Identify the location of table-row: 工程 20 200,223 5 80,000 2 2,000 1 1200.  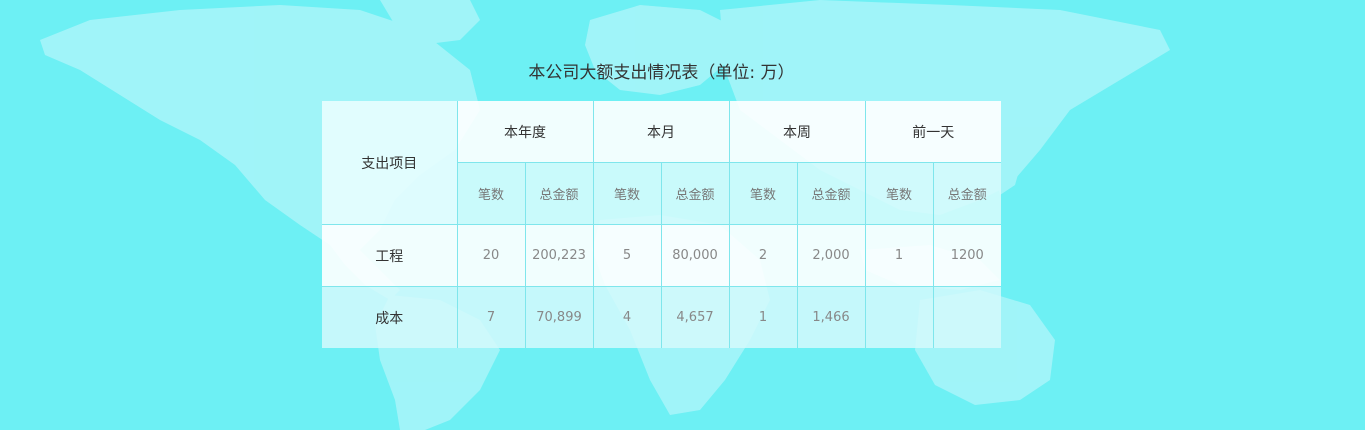
(661, 255).